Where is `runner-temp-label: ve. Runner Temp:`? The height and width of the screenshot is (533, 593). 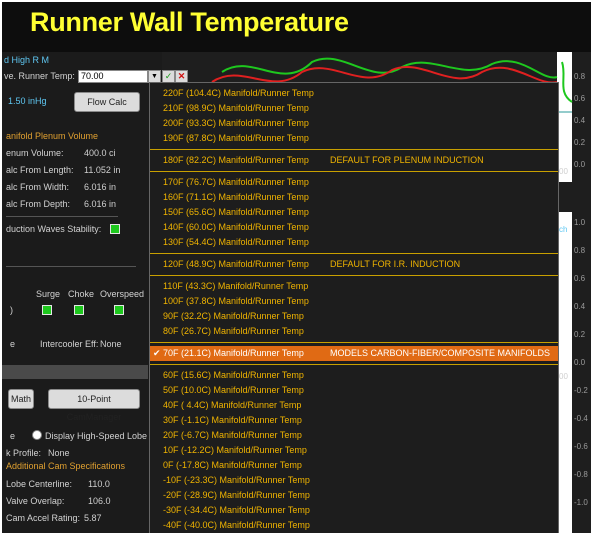 runner-temp-label: ve. Runner Temp: is located at coordinates (39, 76).